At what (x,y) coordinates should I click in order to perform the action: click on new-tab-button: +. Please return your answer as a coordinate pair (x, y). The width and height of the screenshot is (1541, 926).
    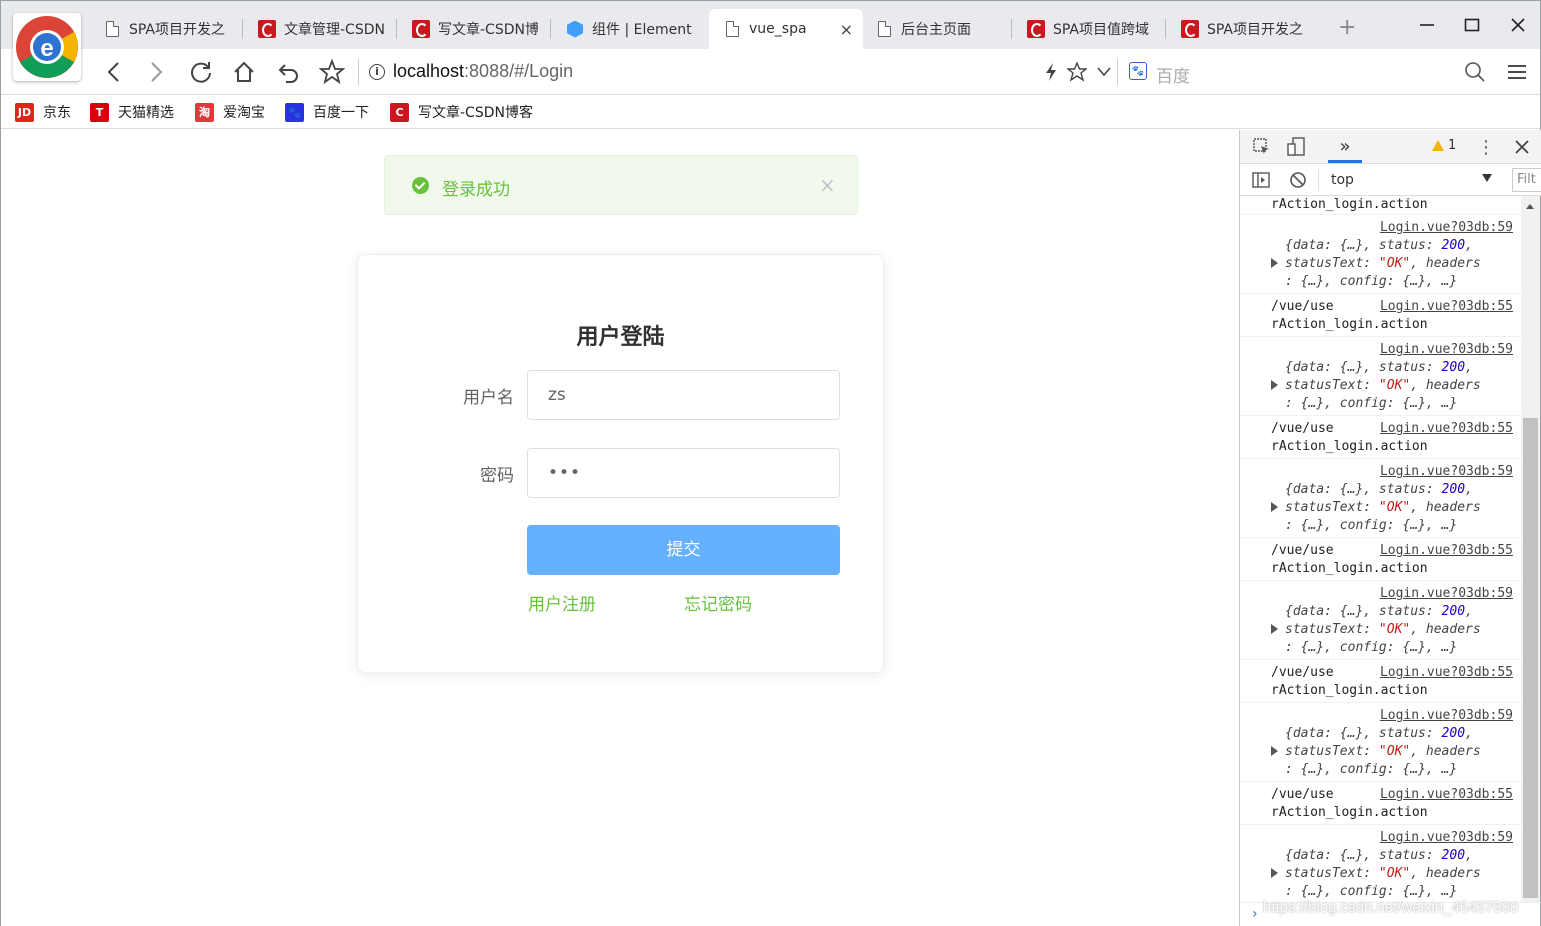
    Looking at the image, I should click on (1347, 27).